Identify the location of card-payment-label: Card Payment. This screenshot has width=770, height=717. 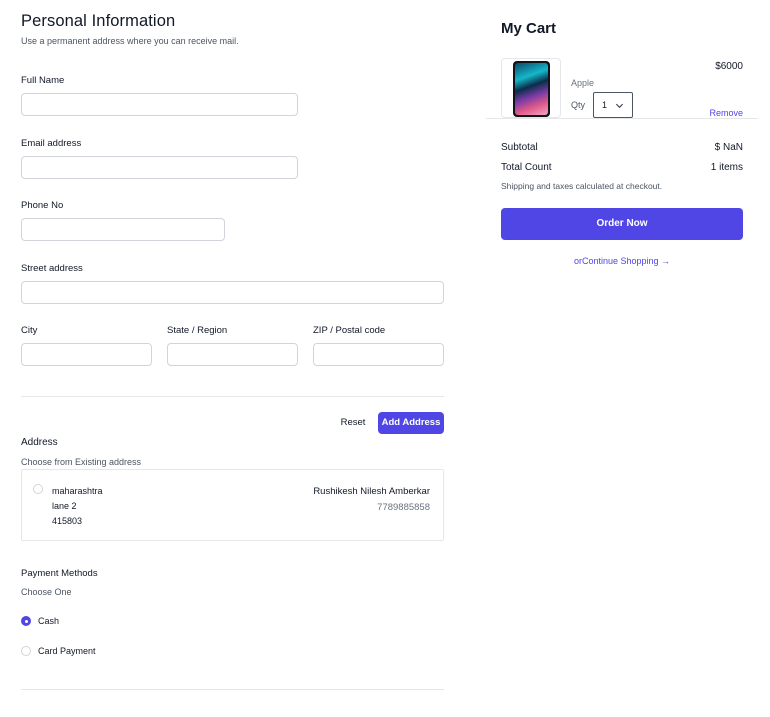
(67, 651).